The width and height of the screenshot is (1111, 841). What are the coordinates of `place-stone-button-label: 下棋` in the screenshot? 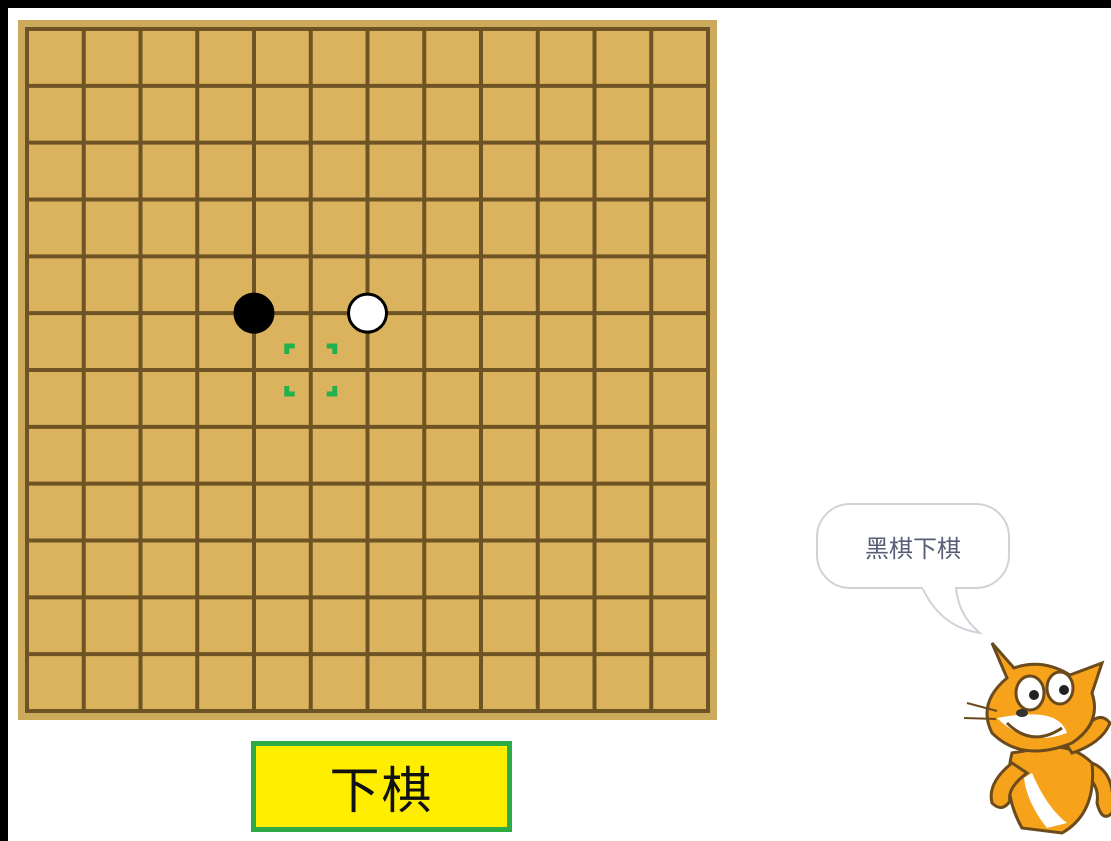 It's located at (381, 790).